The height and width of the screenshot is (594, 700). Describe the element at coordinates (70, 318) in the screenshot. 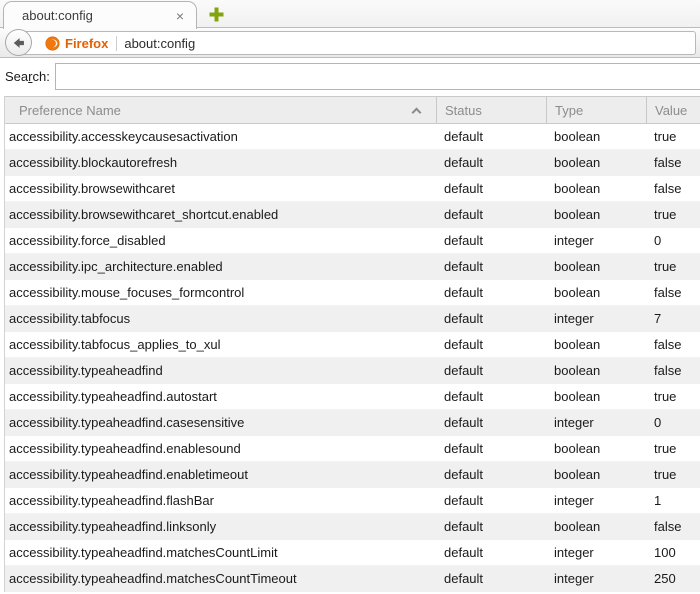

I see `pref-name: accessibility.tabfocus` at that location.